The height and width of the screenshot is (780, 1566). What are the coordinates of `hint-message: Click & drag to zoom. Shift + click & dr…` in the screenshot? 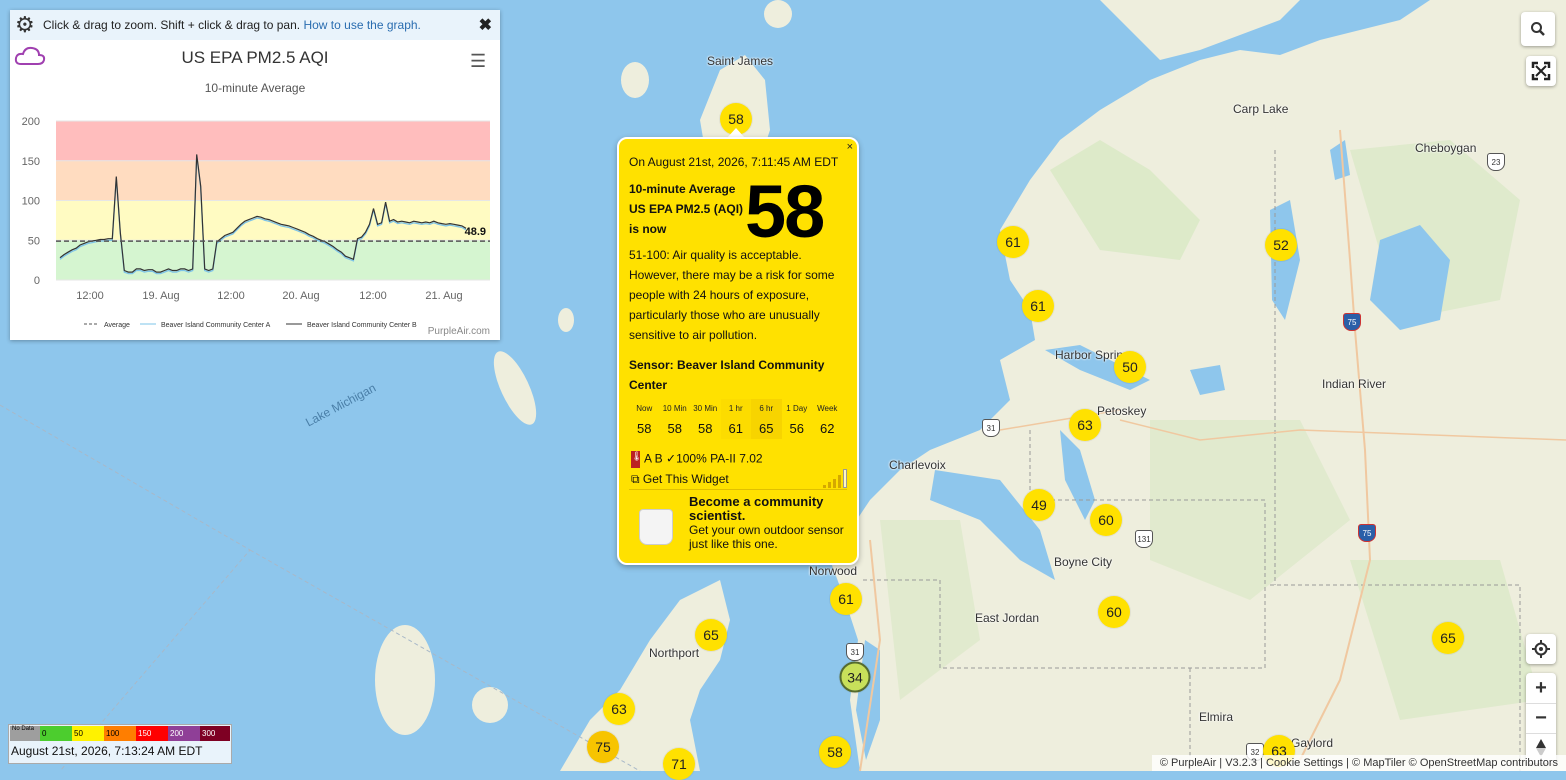 It's located at (172, 25).